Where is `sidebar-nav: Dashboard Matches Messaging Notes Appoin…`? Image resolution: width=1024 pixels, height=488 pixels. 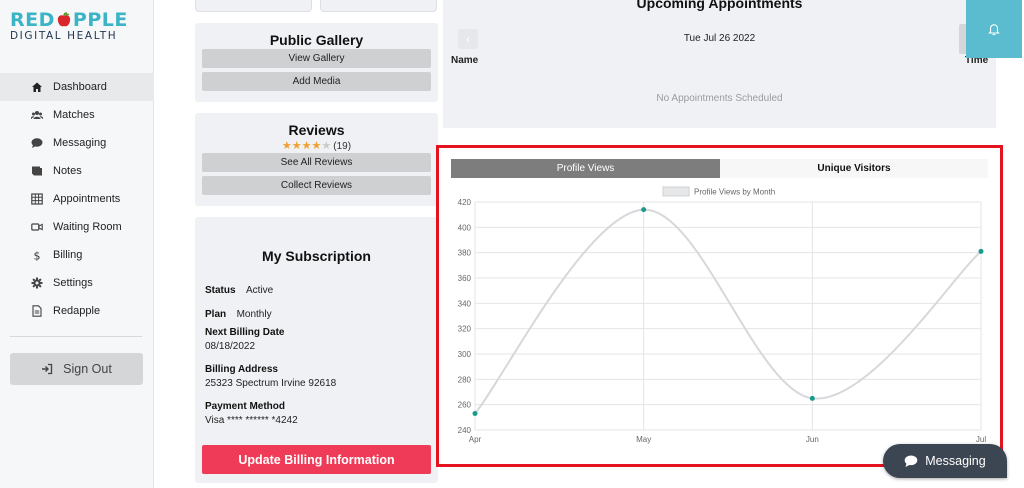 sidebar-nav: Dashboard Matches Messaging Notes Appoin… is located at coordinates (77, 199).